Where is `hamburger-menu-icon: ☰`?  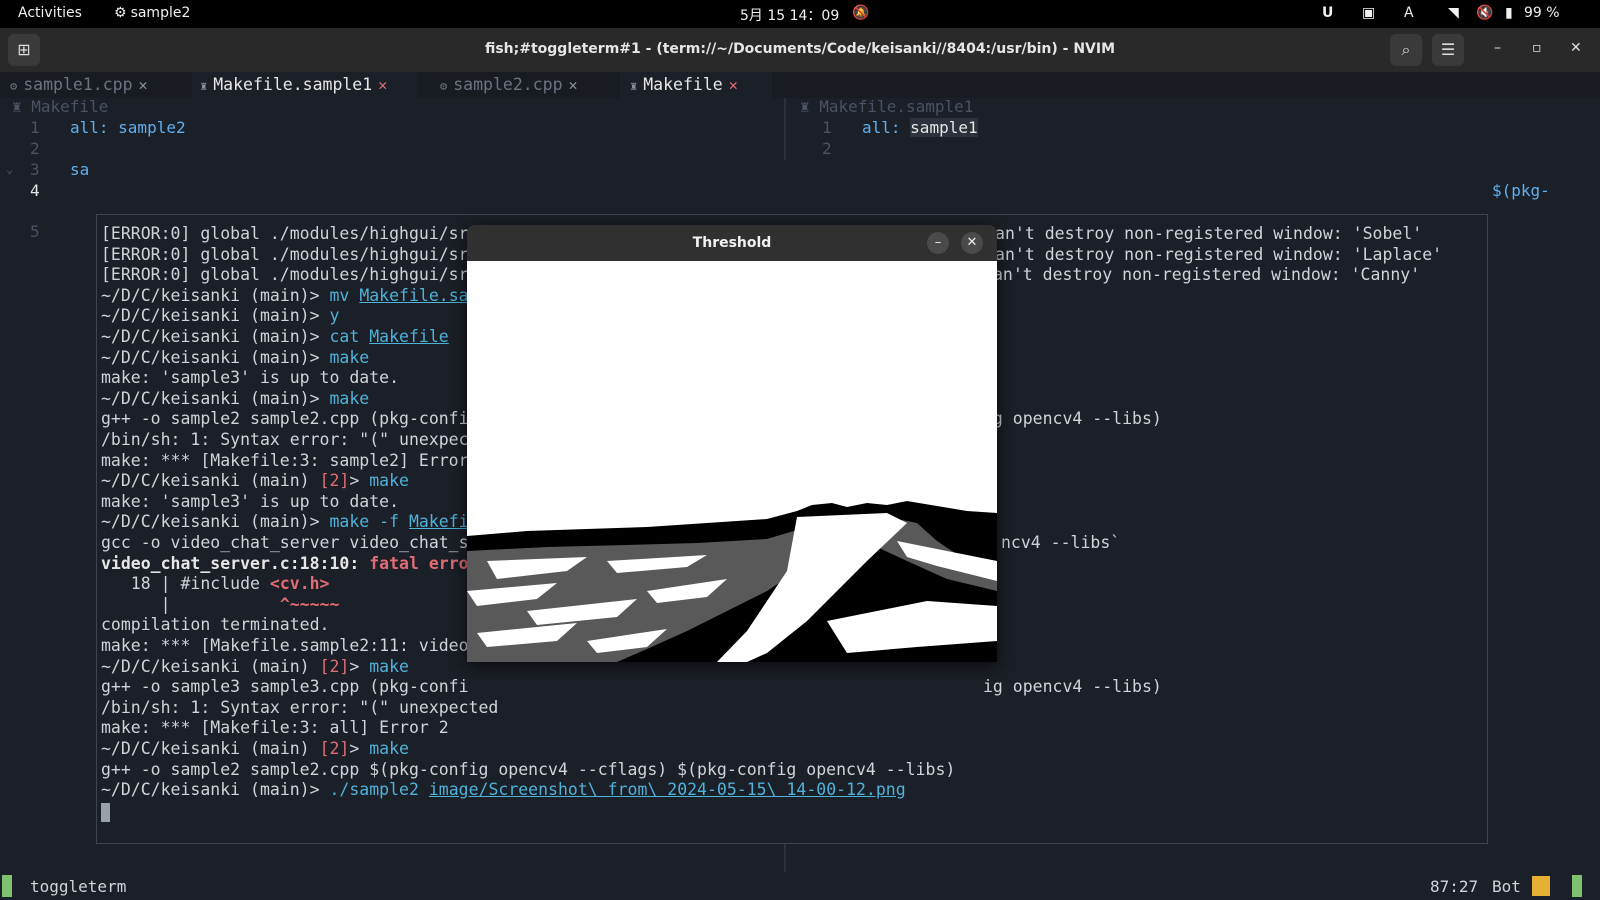 hamburger-menu-icon: ☰ is located at coordinates (1448, 50).